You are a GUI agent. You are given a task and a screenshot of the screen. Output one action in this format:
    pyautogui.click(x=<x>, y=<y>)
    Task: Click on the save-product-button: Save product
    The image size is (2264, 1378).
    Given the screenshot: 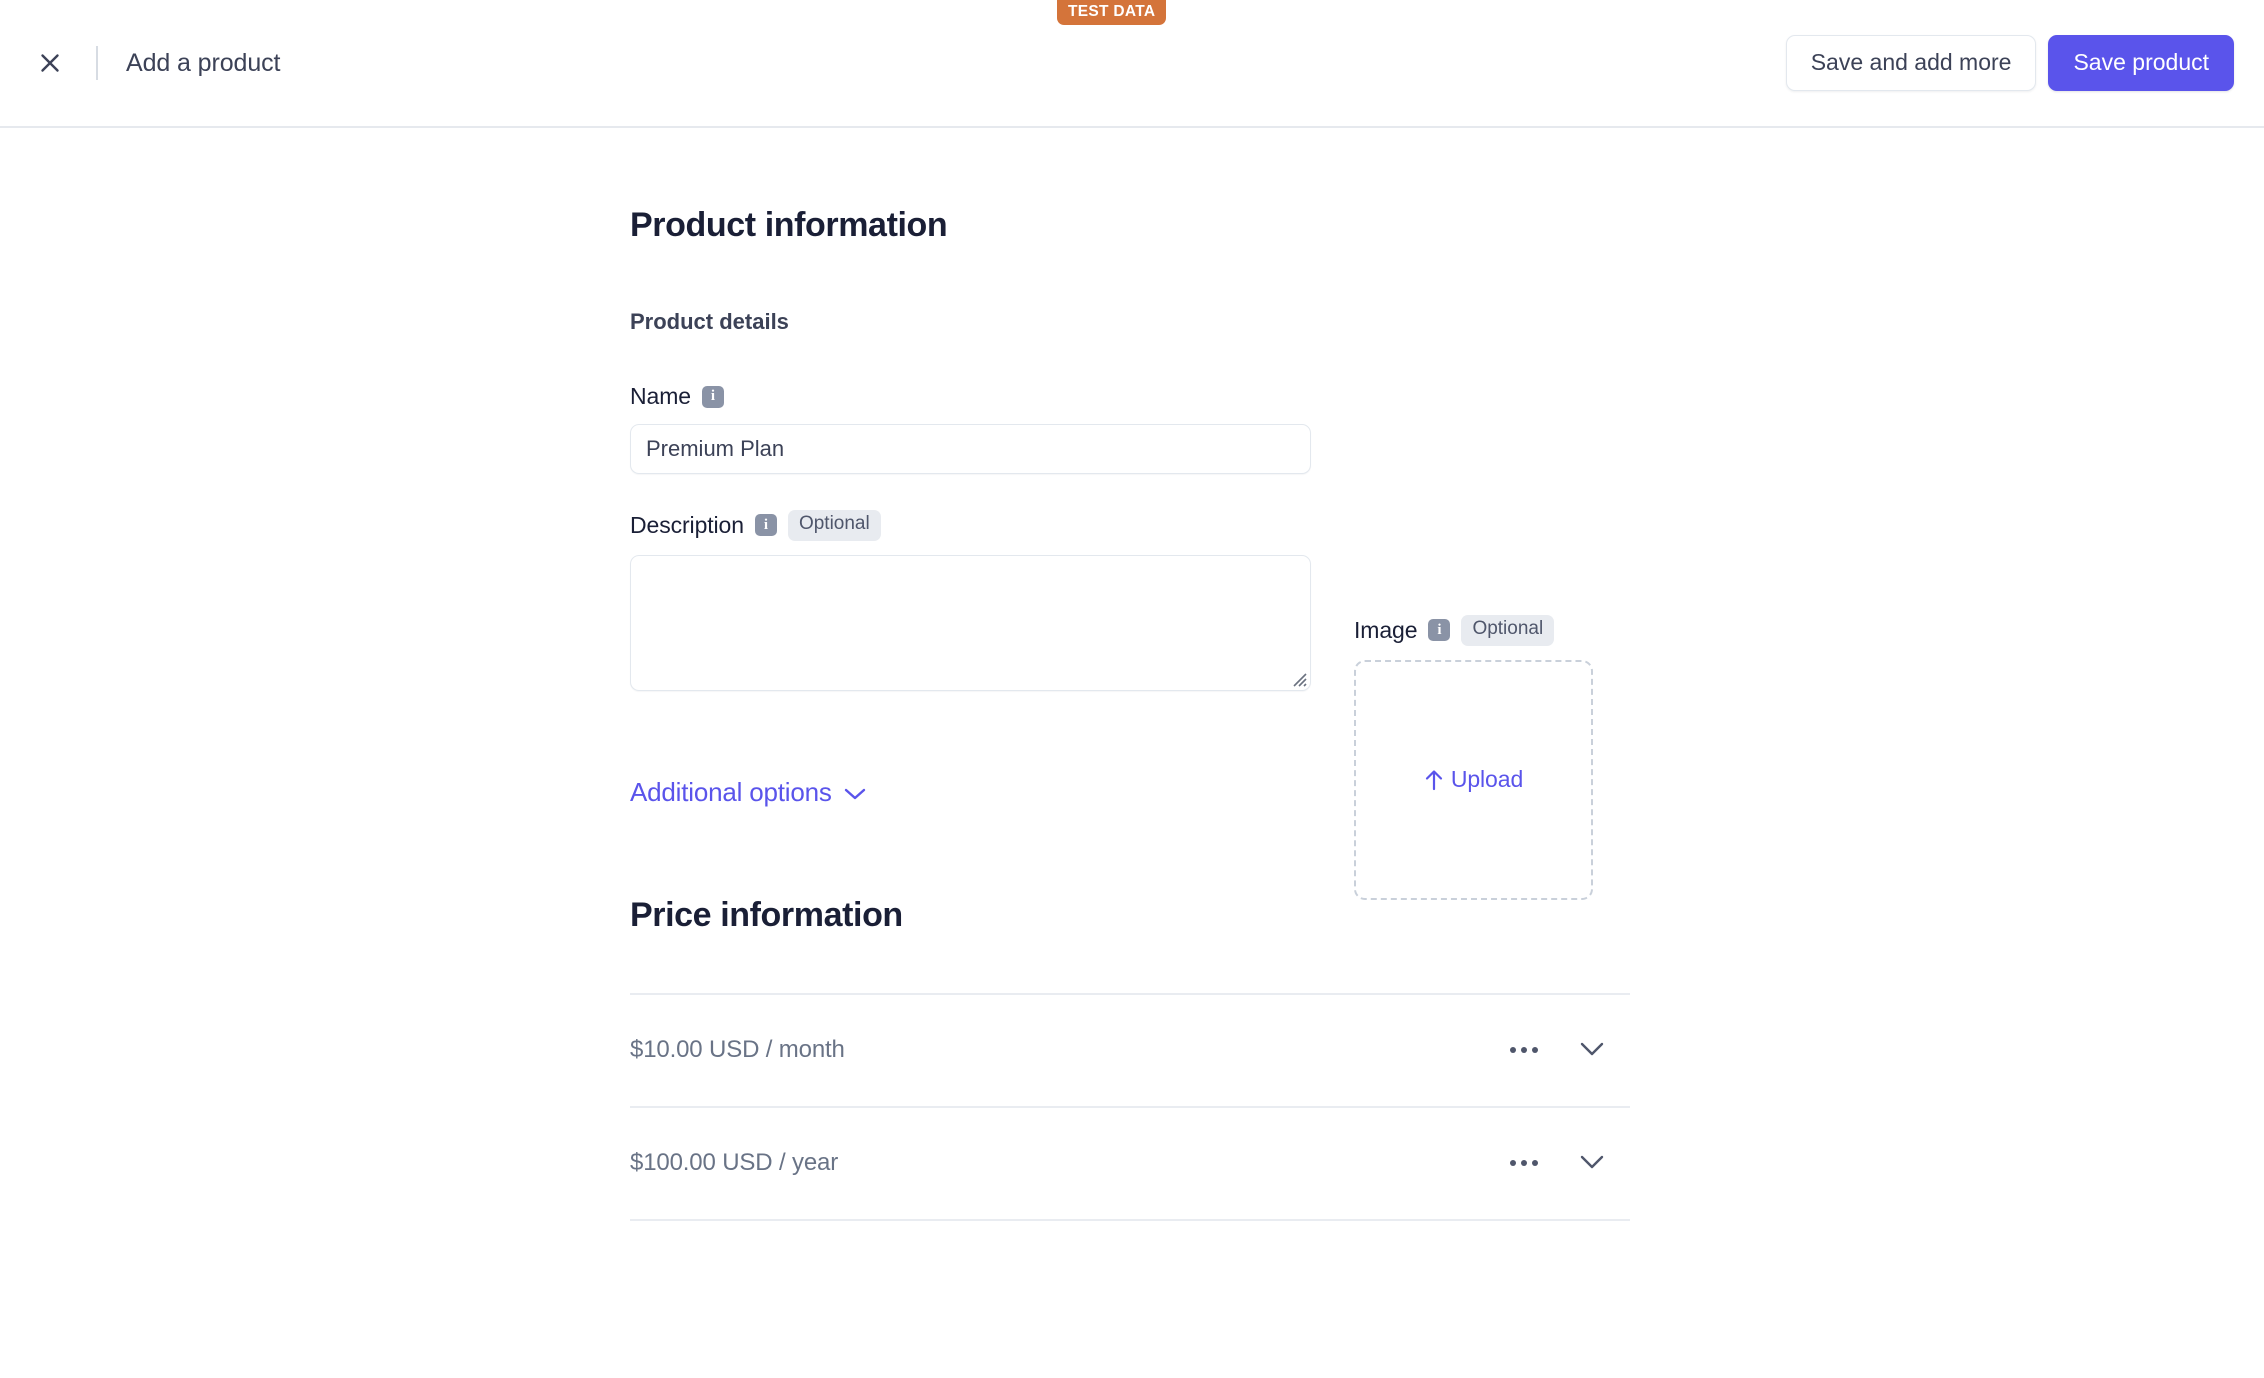 What is the action you would take?
    pyautogui.click(x=2141, y=63)
    